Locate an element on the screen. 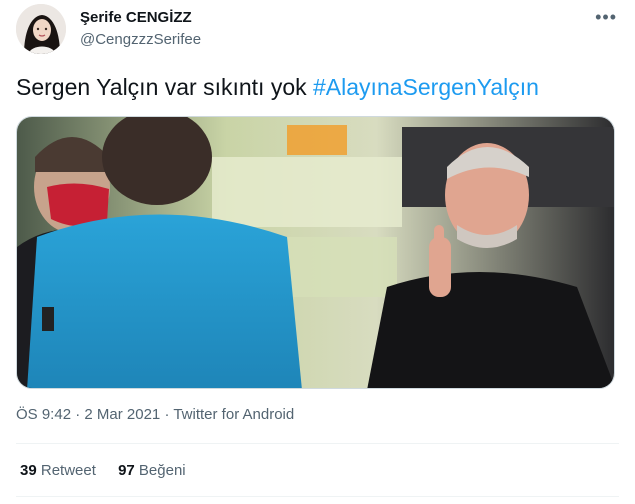  tweet-date: 2 Mar 2021 is located at coordinates (122, 414).